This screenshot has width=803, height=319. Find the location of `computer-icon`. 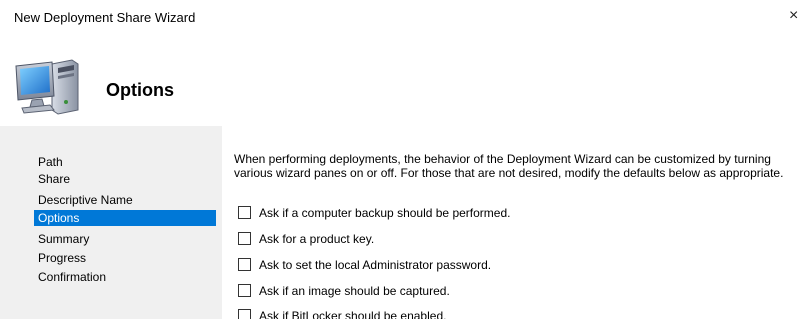

computer-icon is located at coordinates (47, 87).